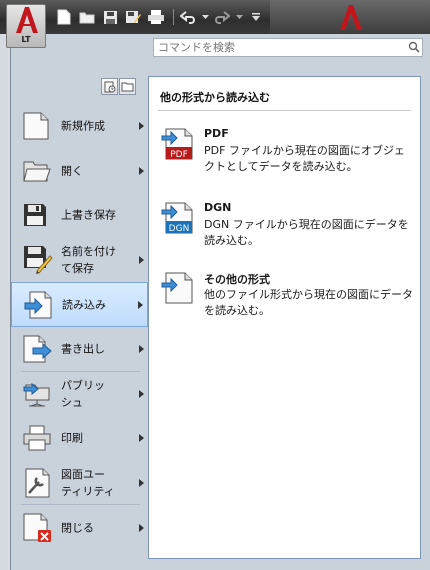 This screenshot has height=570, width=430. Describe the element at coordinates (64, 17) in the screenshot. I see `new-icon` at that location.